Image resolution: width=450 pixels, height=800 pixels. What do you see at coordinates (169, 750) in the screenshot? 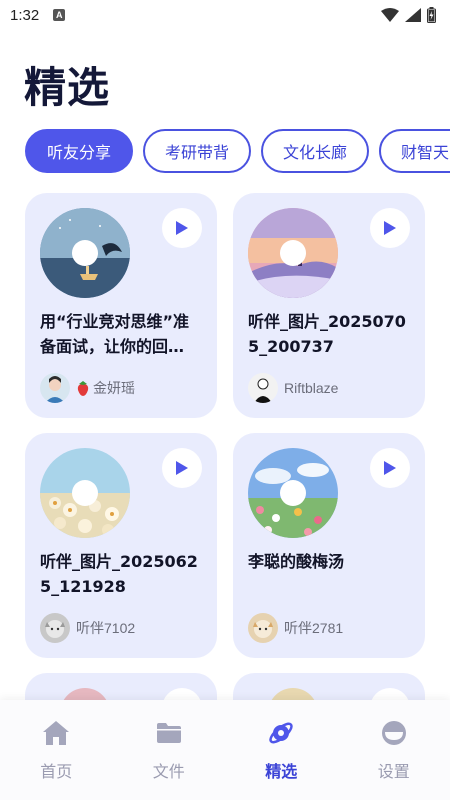
I see `nav-files: 文件` at bounding box center [169, 750].